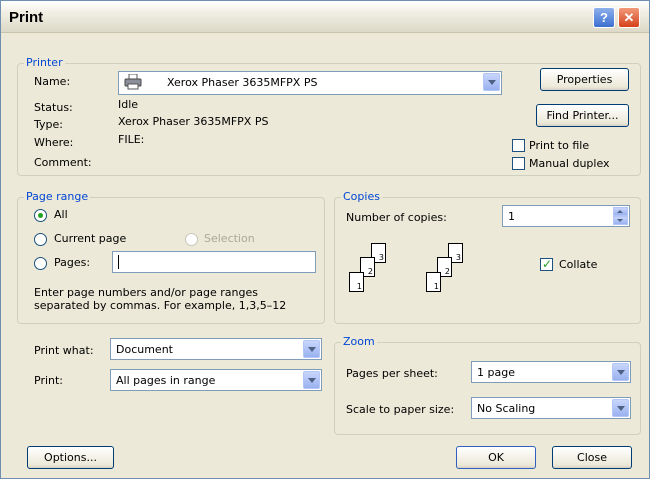  Describe the element at coordinates (49, 380) in the screenshot. I see `print-label: Print:` at that location.